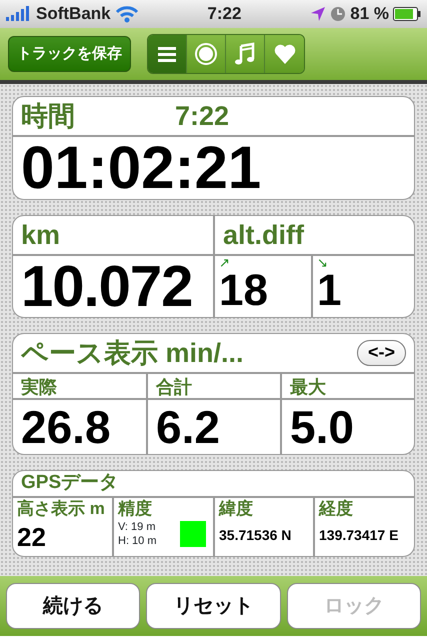 Image resolution: width=427 pixels, height=640 pixels. I want to click on wifi-icon, so click(126, 14).